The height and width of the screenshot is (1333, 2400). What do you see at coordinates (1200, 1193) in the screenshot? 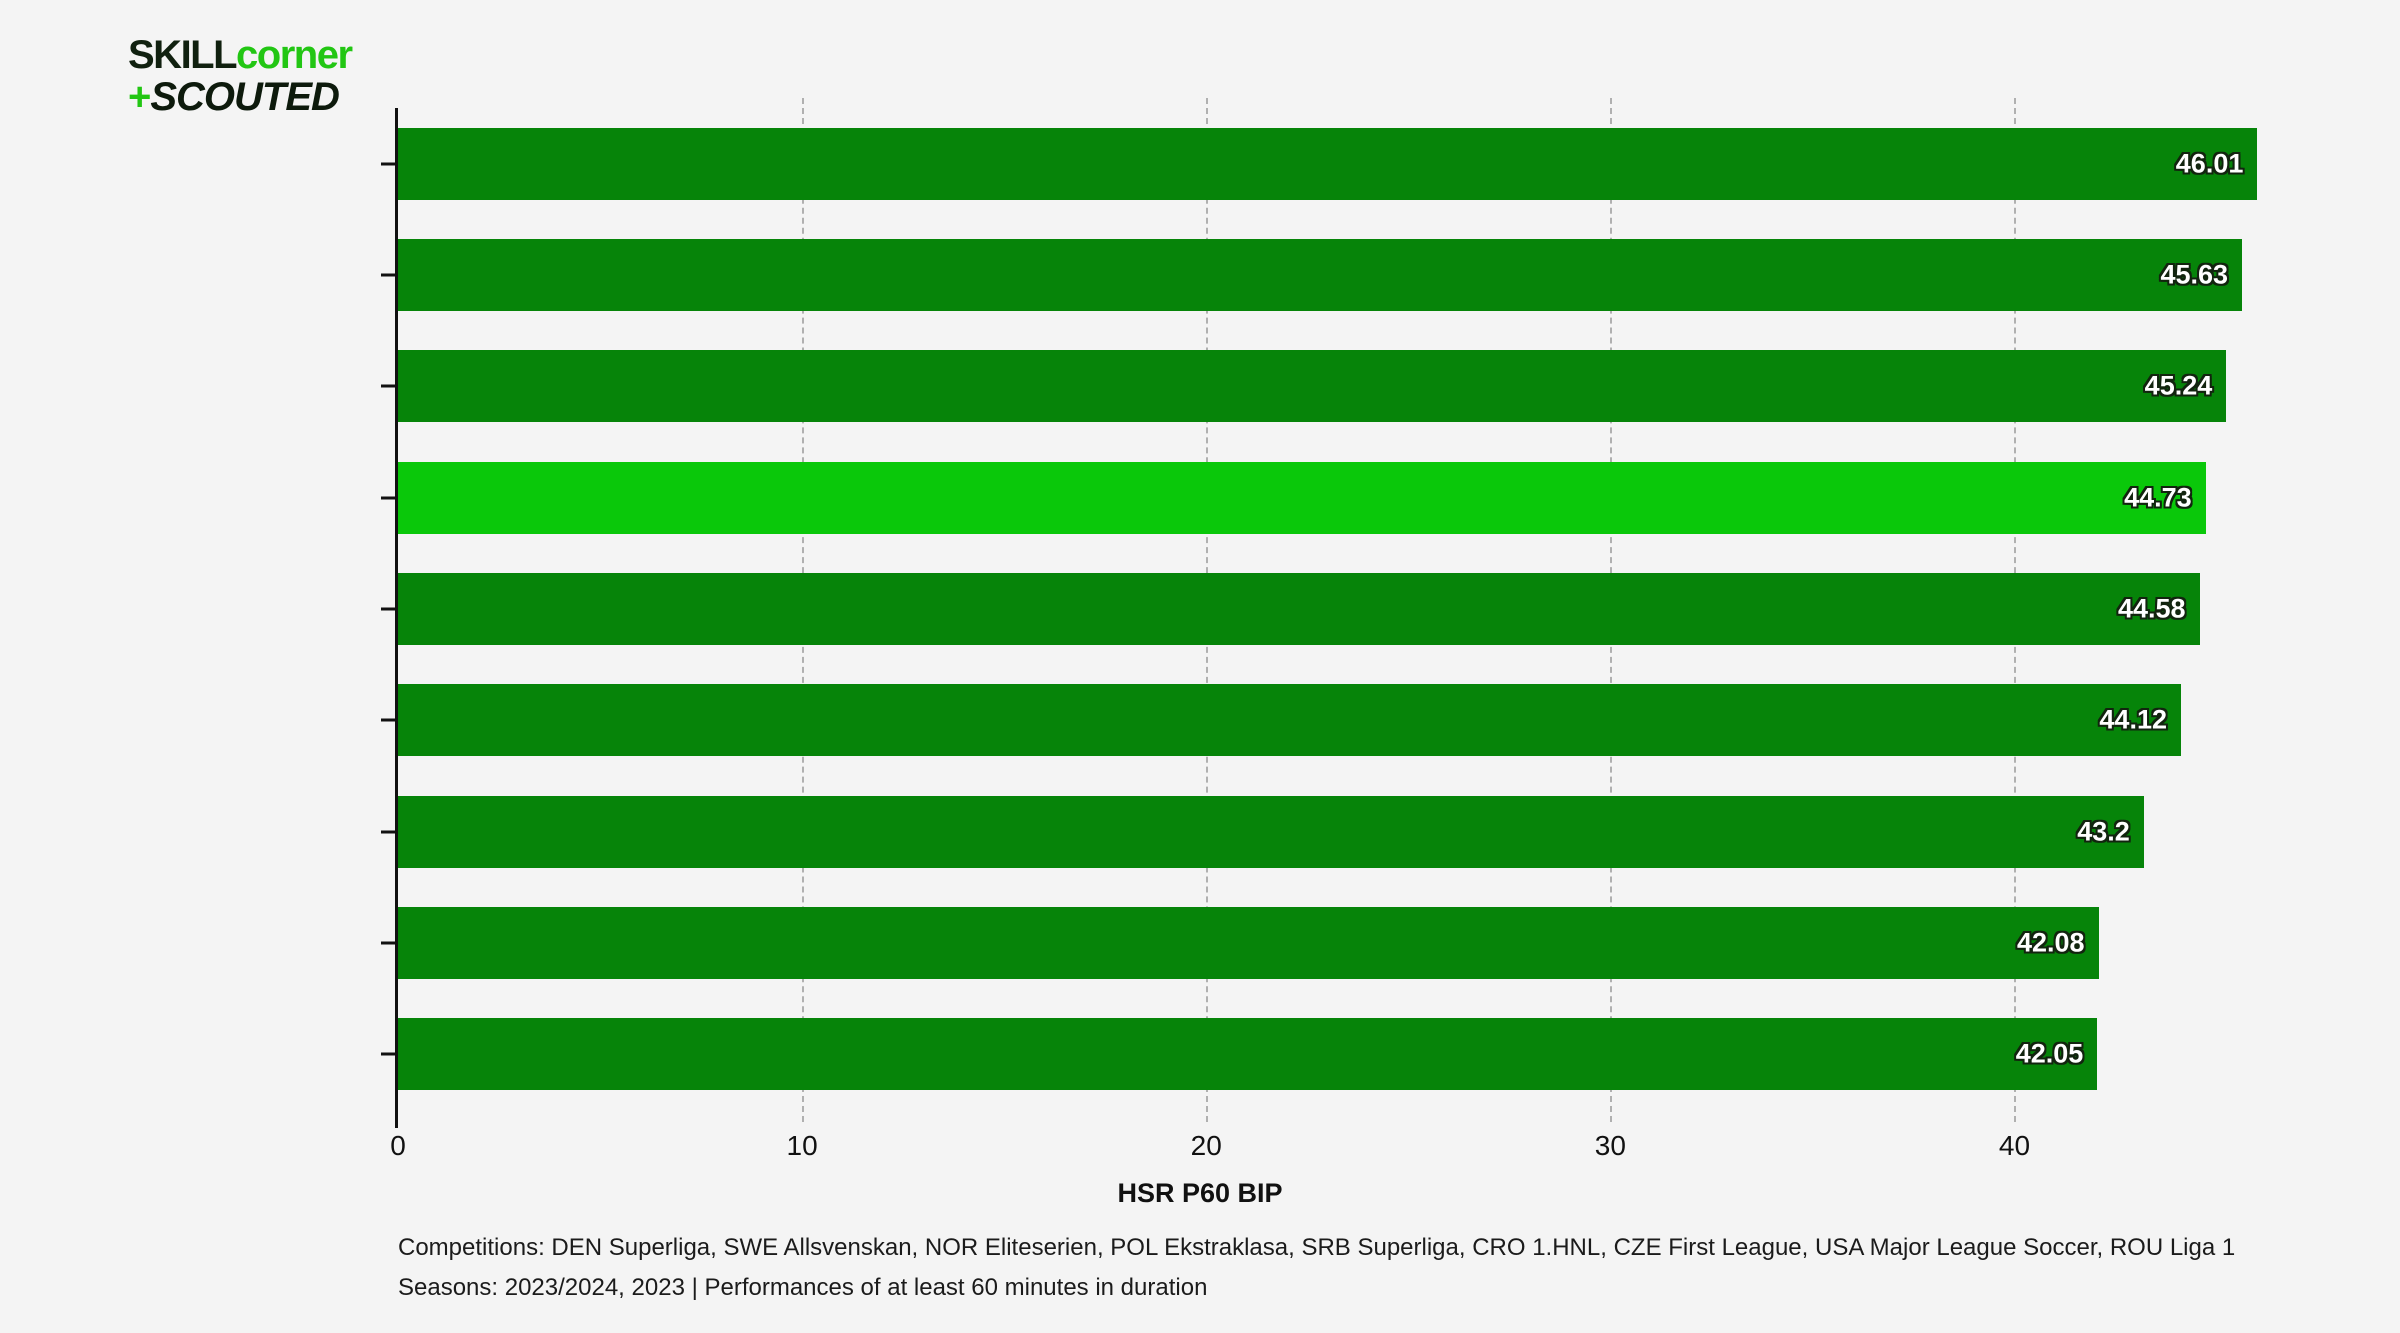
I see `x-axis-title: HSR P60 BIP` at bounding box center [1200, 1193].